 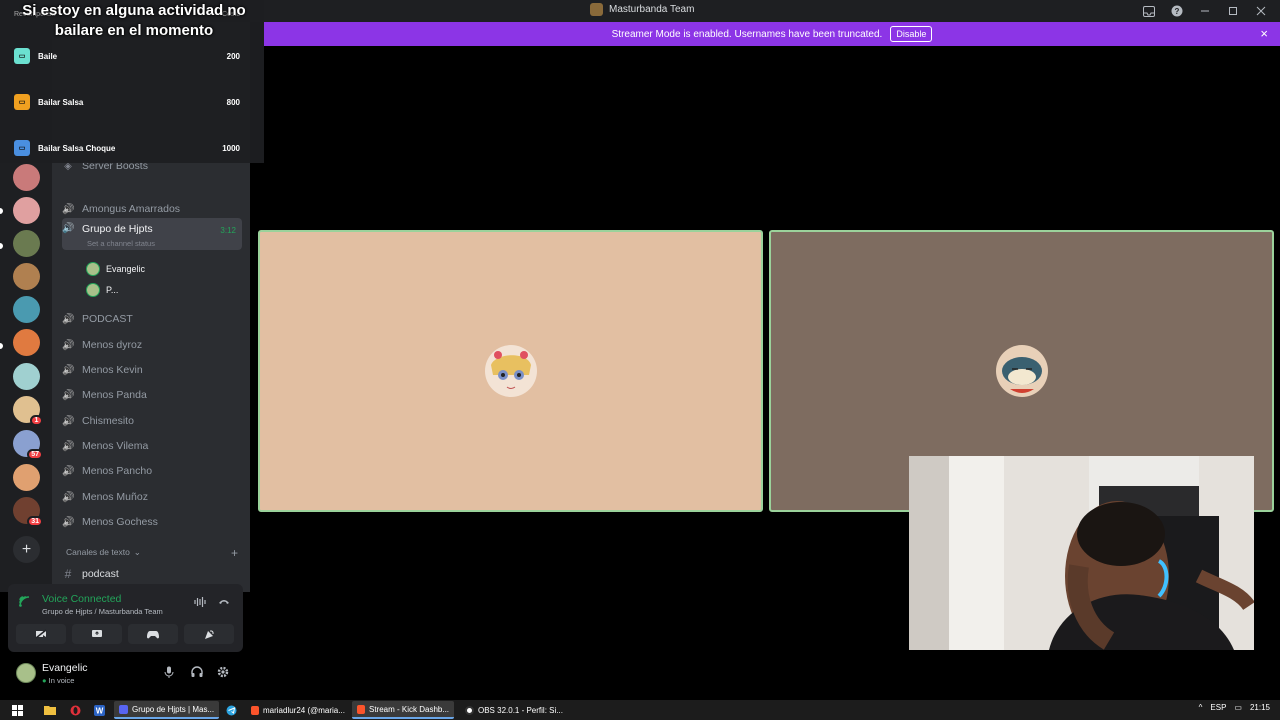 What do you see at coordinates (152, 370) in the screenshot?
I see `voice-channel: 🔊 Menos Kevin` at bounding box center [152, 370].